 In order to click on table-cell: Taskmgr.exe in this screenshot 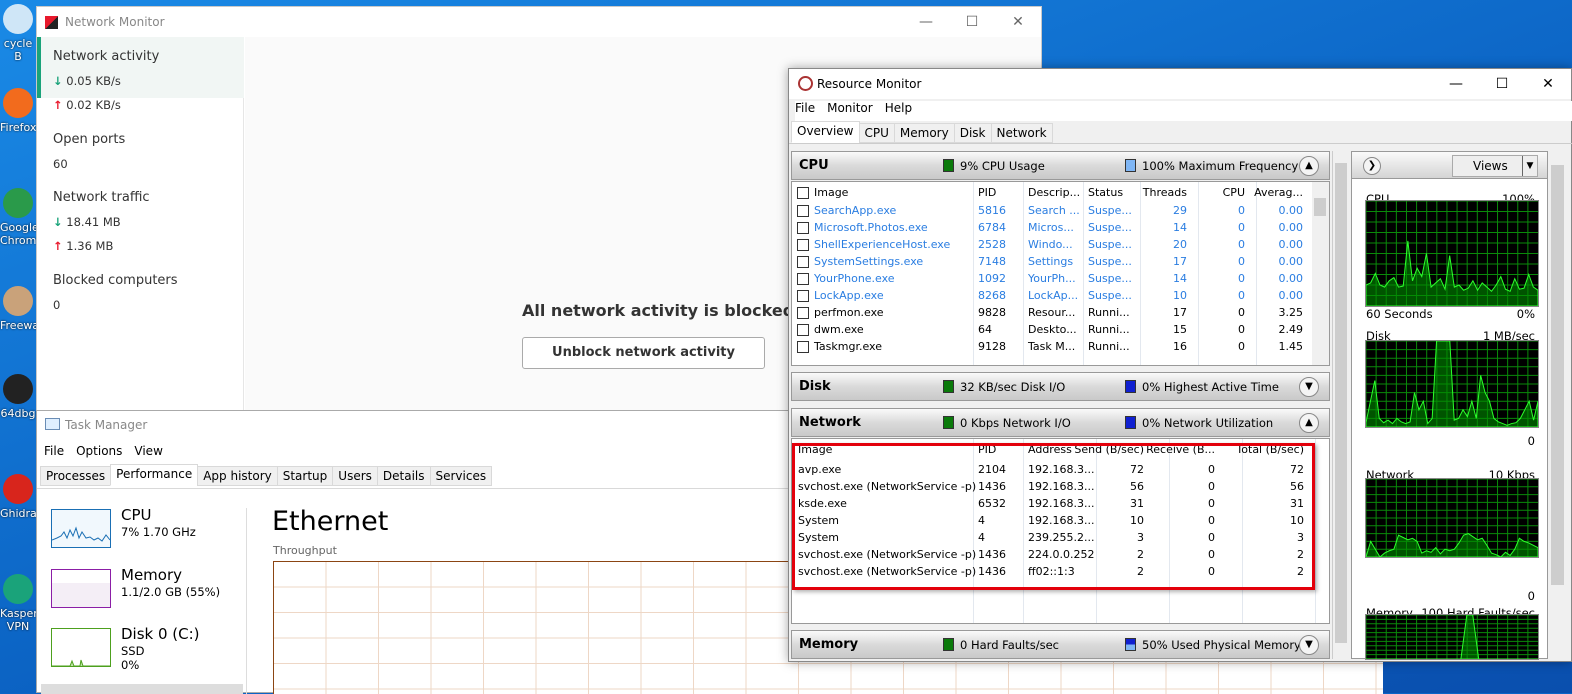, I will do `click(848, 346)`.